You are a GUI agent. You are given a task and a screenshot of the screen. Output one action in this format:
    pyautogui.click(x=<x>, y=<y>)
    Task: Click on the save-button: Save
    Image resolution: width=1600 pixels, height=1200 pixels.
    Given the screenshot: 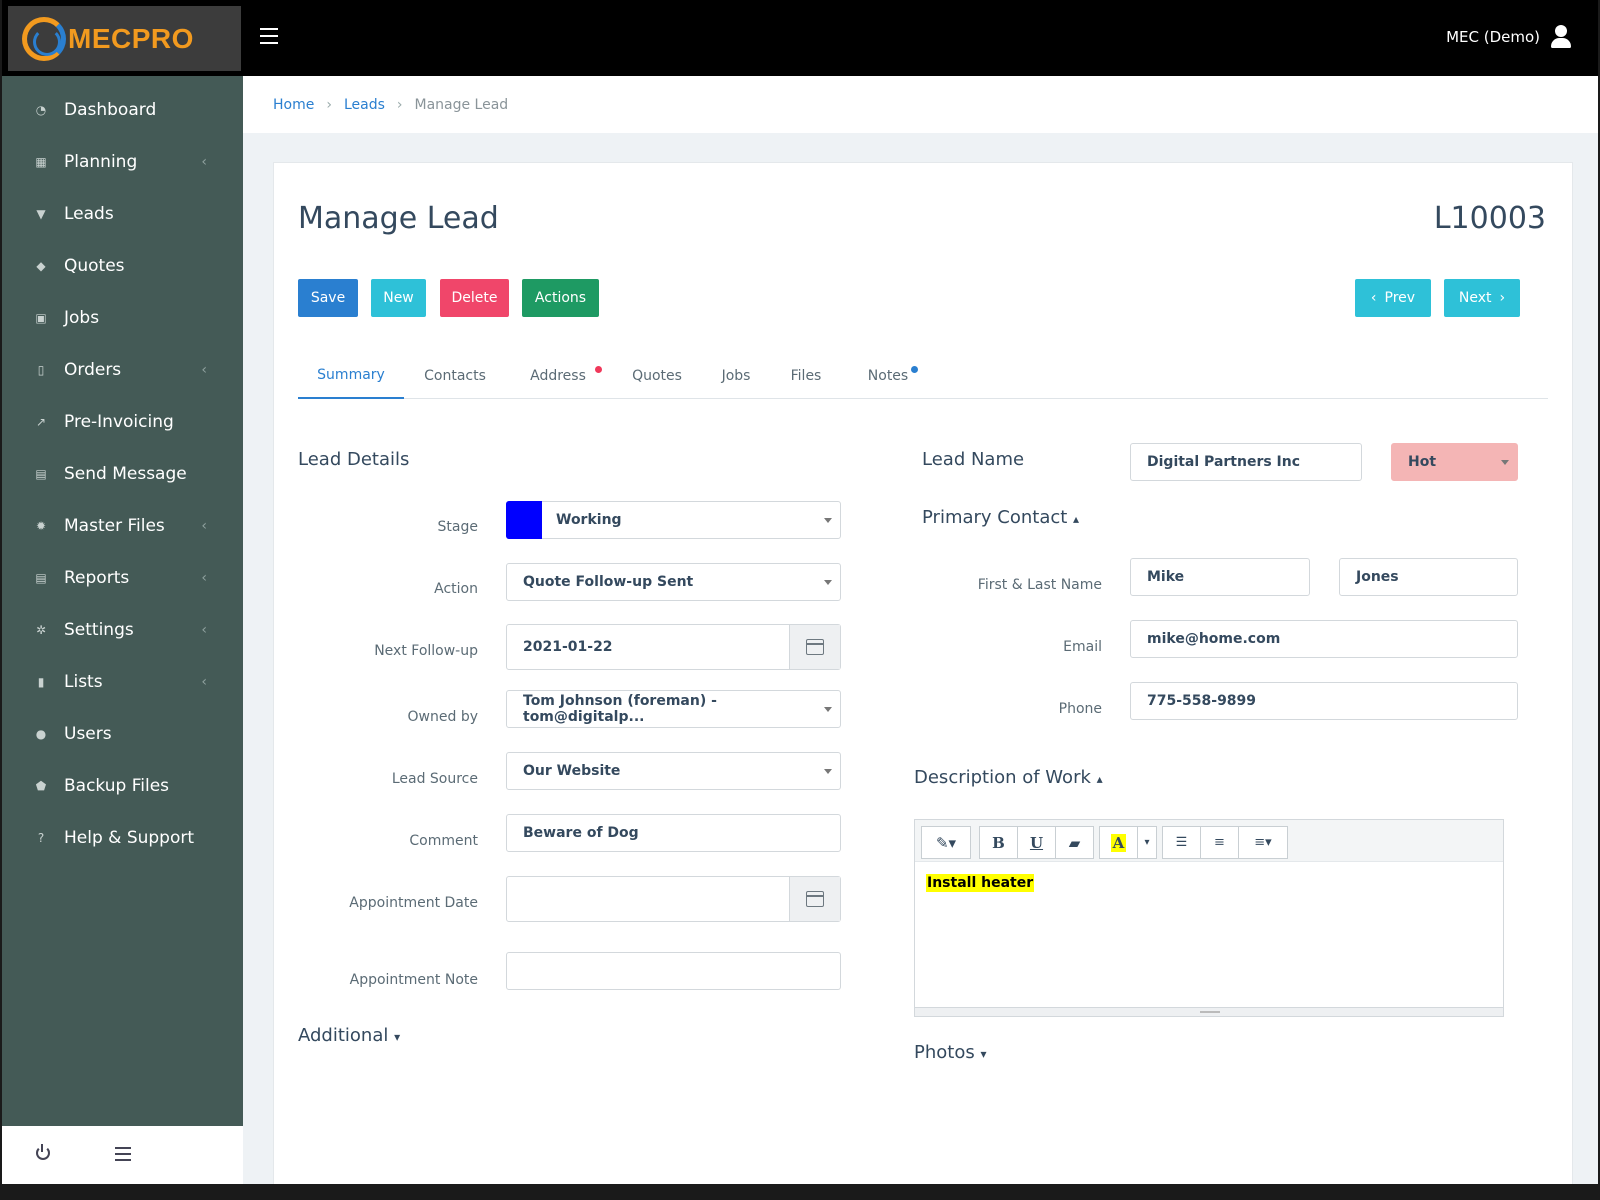 What is the action you would take?
    pyautogui.click(x=328, y=298)
    